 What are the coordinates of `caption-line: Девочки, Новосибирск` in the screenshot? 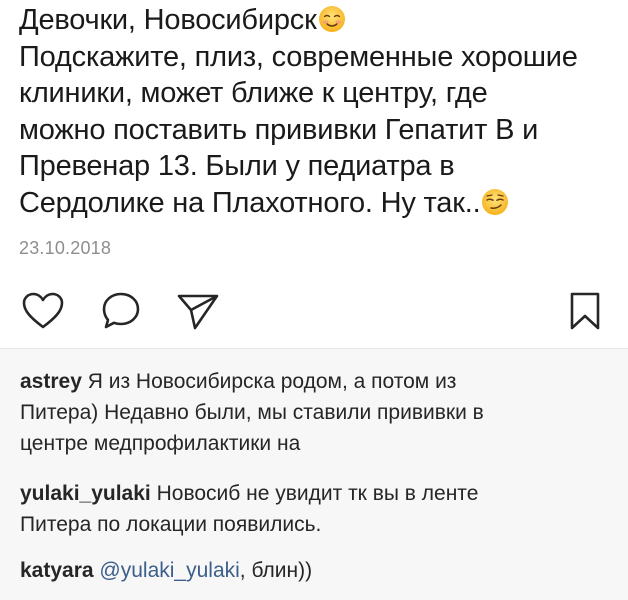 It's located at (319, 20).